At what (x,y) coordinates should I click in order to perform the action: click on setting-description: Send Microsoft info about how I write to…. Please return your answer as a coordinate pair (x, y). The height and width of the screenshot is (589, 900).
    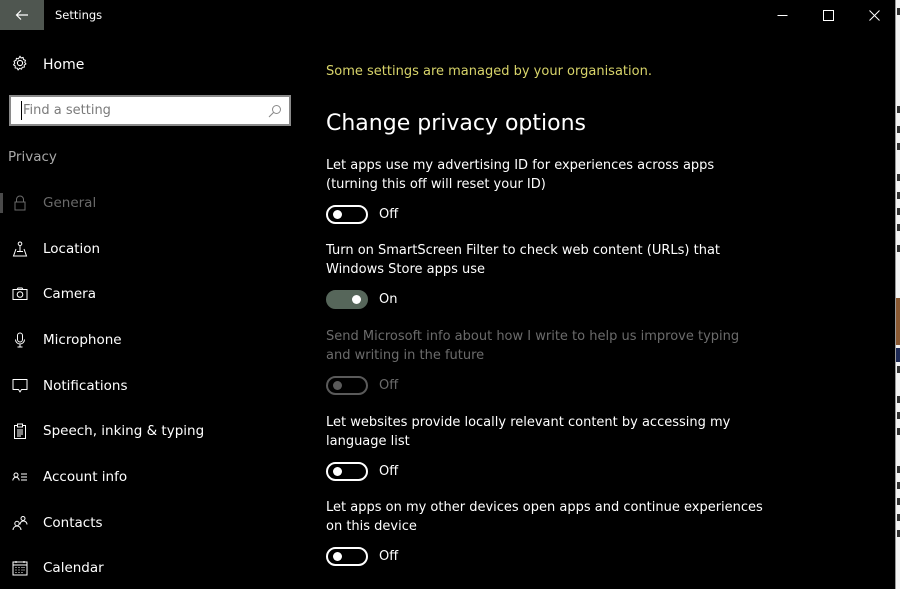
    Looking at the image, I should click on (533, 346).